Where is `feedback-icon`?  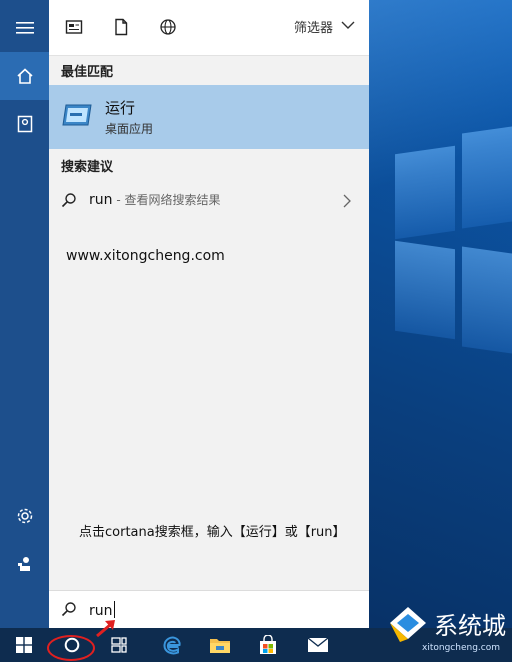
feedback-icon is located at coordinates (24, 564).